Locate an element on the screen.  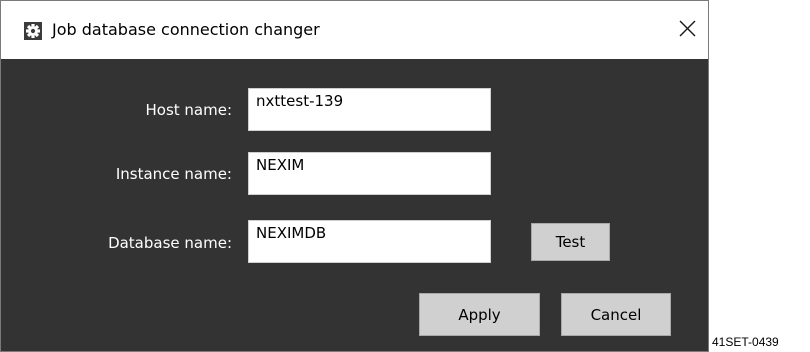
close-icon is located at coordinates (687, 31).